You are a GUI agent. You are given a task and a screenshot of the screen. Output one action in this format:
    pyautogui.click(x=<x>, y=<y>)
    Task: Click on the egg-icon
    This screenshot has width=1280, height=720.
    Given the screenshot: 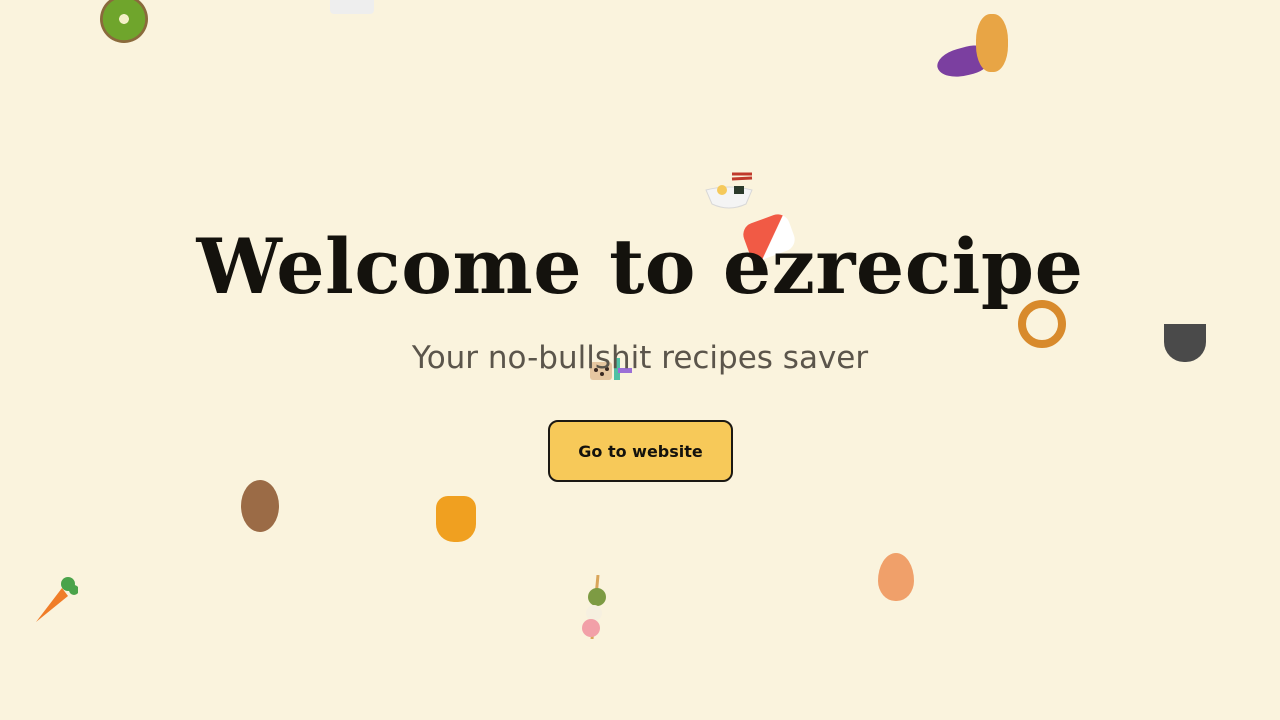 What is the action you would take?
    pyautogui.click(x=896, y=577)
    